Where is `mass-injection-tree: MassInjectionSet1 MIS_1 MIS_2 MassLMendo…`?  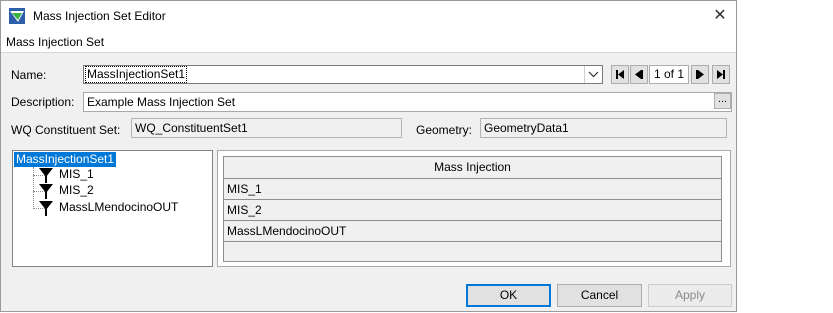
mass-injection-tree: MassInjectionSet1 MIS_1 MIS_2 MassLMendo… is located at coordinates (112, 208).